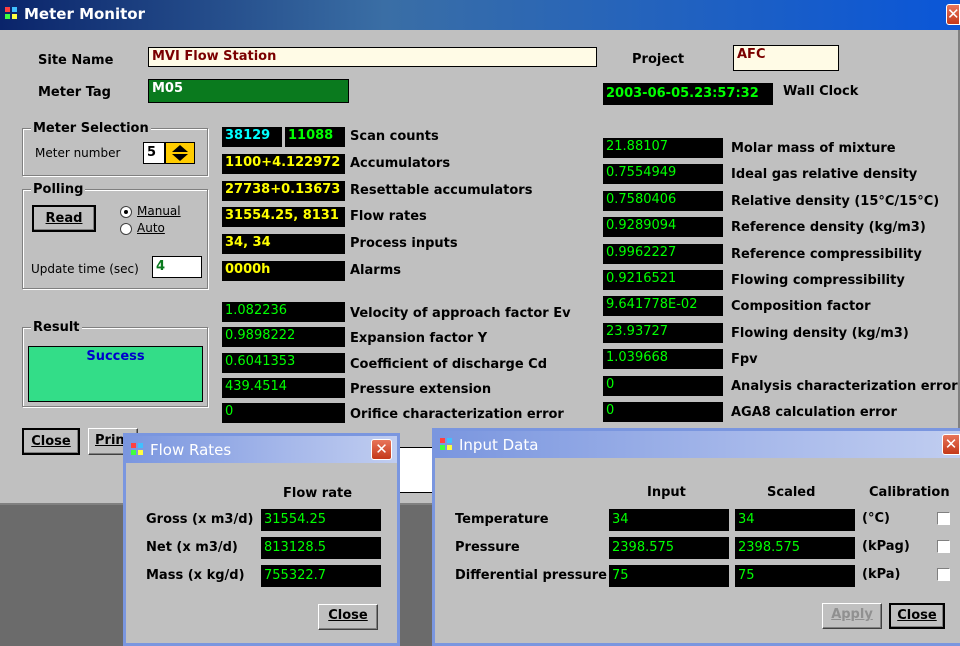 The width and height of the screenshot is (960, 646). Describe the element at coordinates (663, 359) in the screenshot. I see `gas-value: 1.039668` at that location.